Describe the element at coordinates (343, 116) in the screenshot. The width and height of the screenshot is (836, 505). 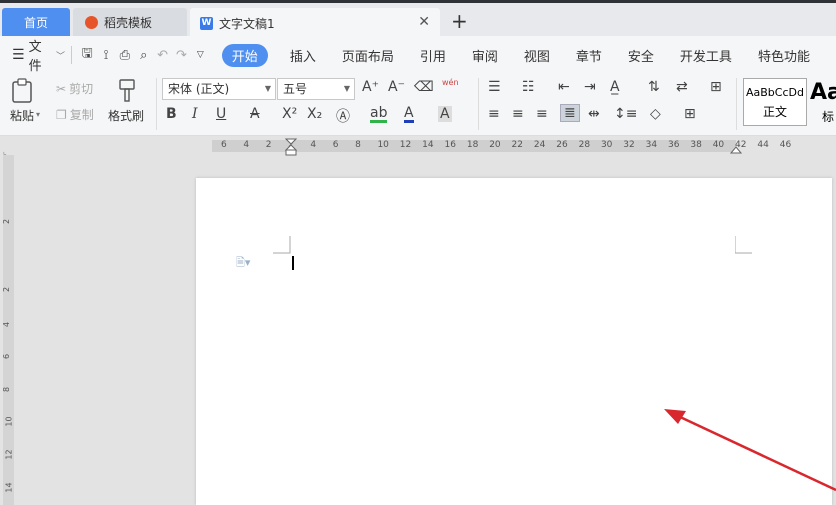
I see `text-effect-icon: Ⓐ` at that location.